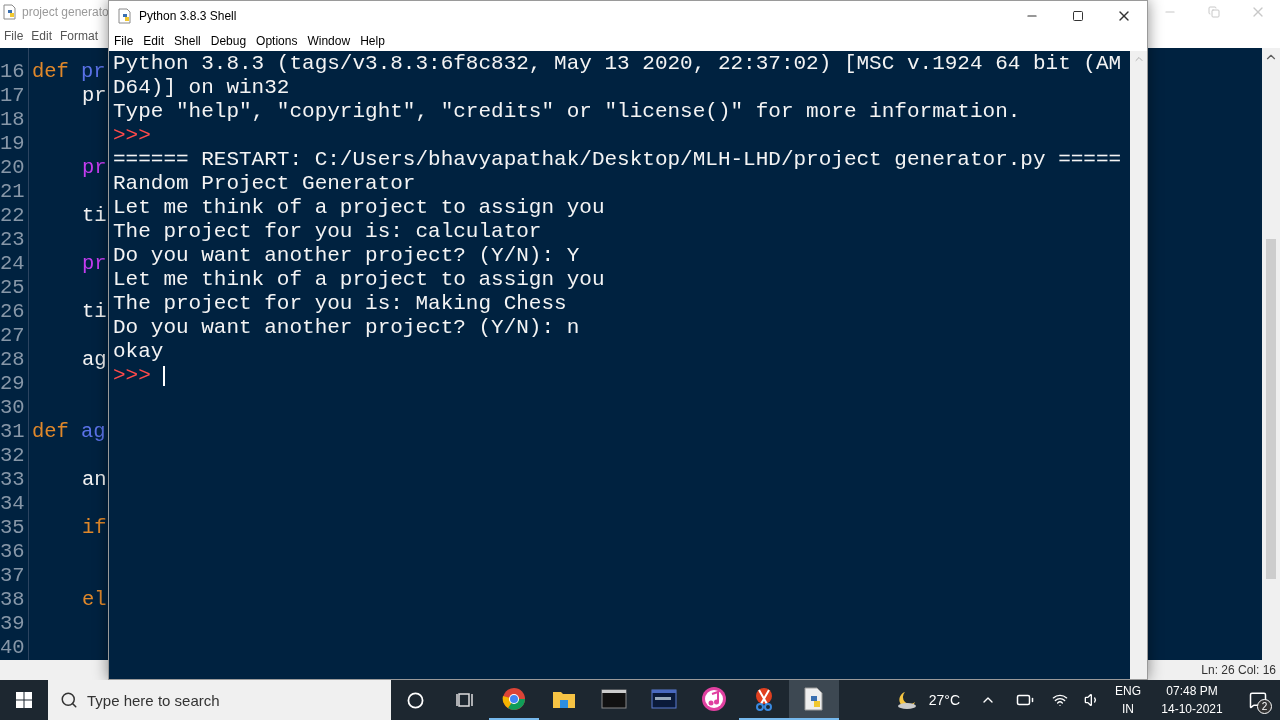 The width and height of the screenshot is (1280, 720). I want to click on line-number: 19, so click(12, 143).